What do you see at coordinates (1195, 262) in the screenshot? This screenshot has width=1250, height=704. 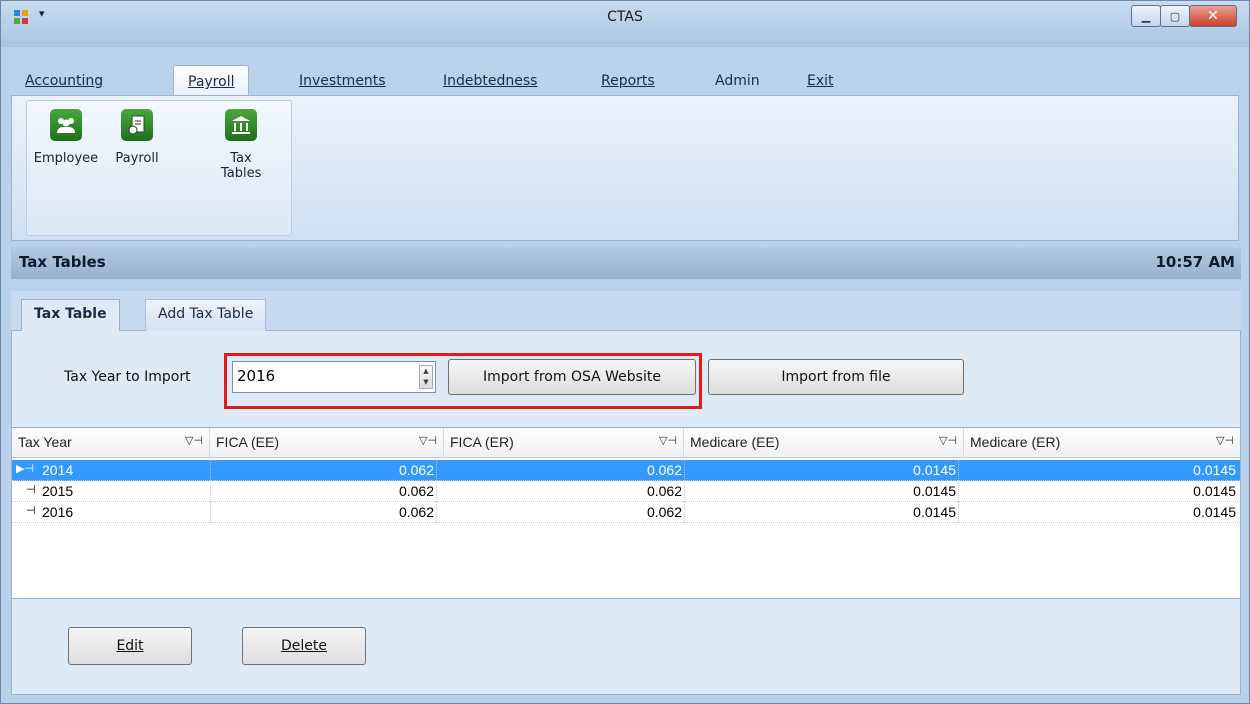 I see `clock: 10:57 AM` at bounding box center [1195, 262].